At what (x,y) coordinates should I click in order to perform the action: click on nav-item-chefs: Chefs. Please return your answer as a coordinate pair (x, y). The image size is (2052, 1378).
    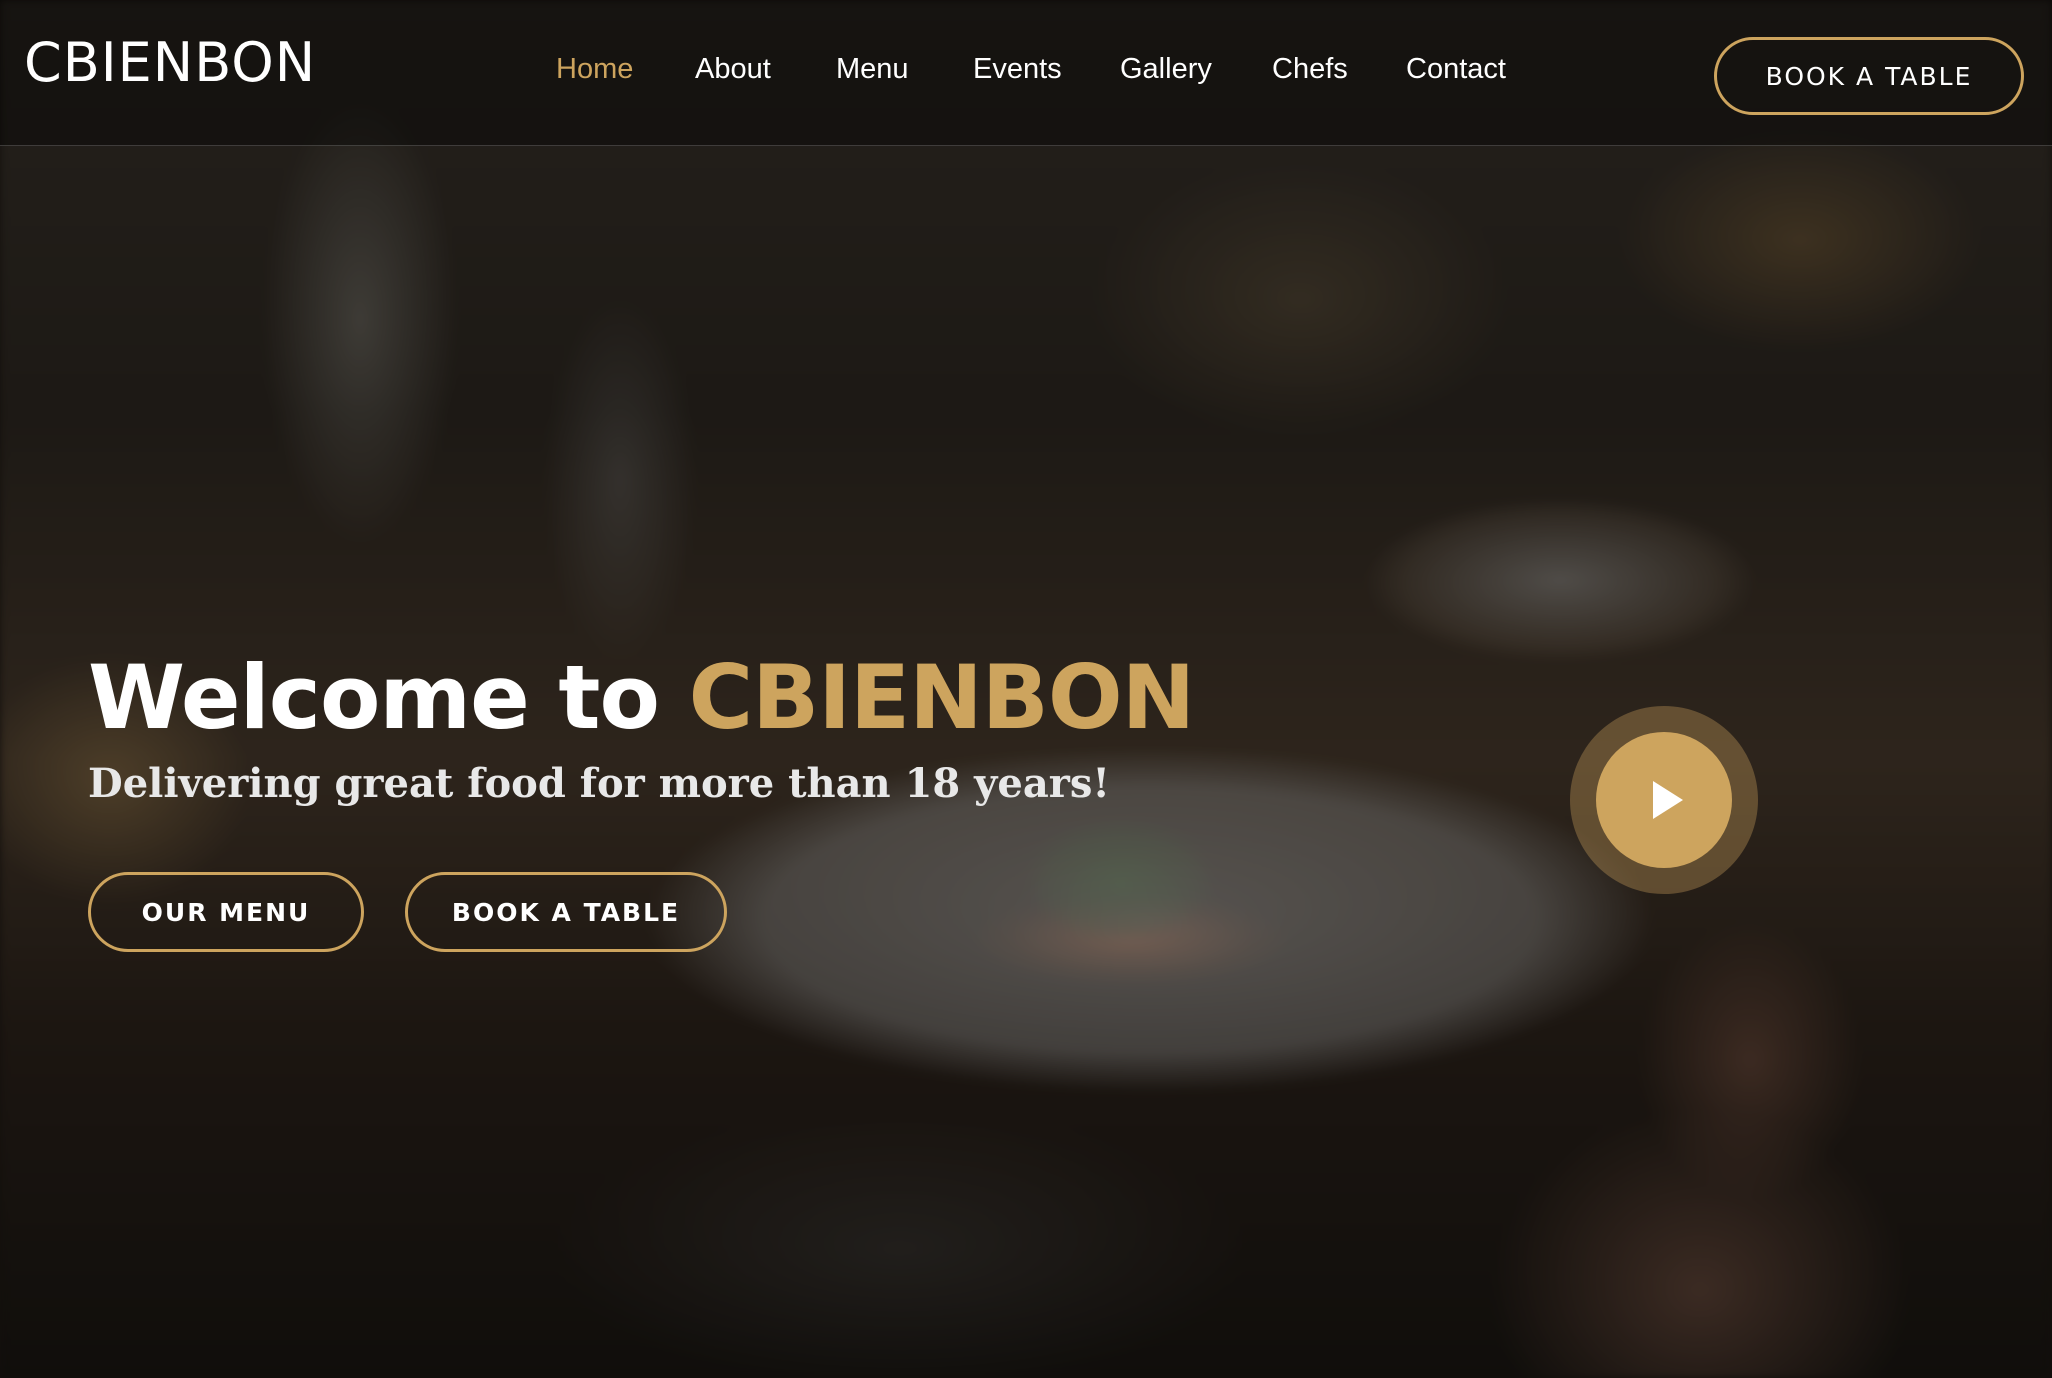
    Looking at the image, I should click on (1310, 69).